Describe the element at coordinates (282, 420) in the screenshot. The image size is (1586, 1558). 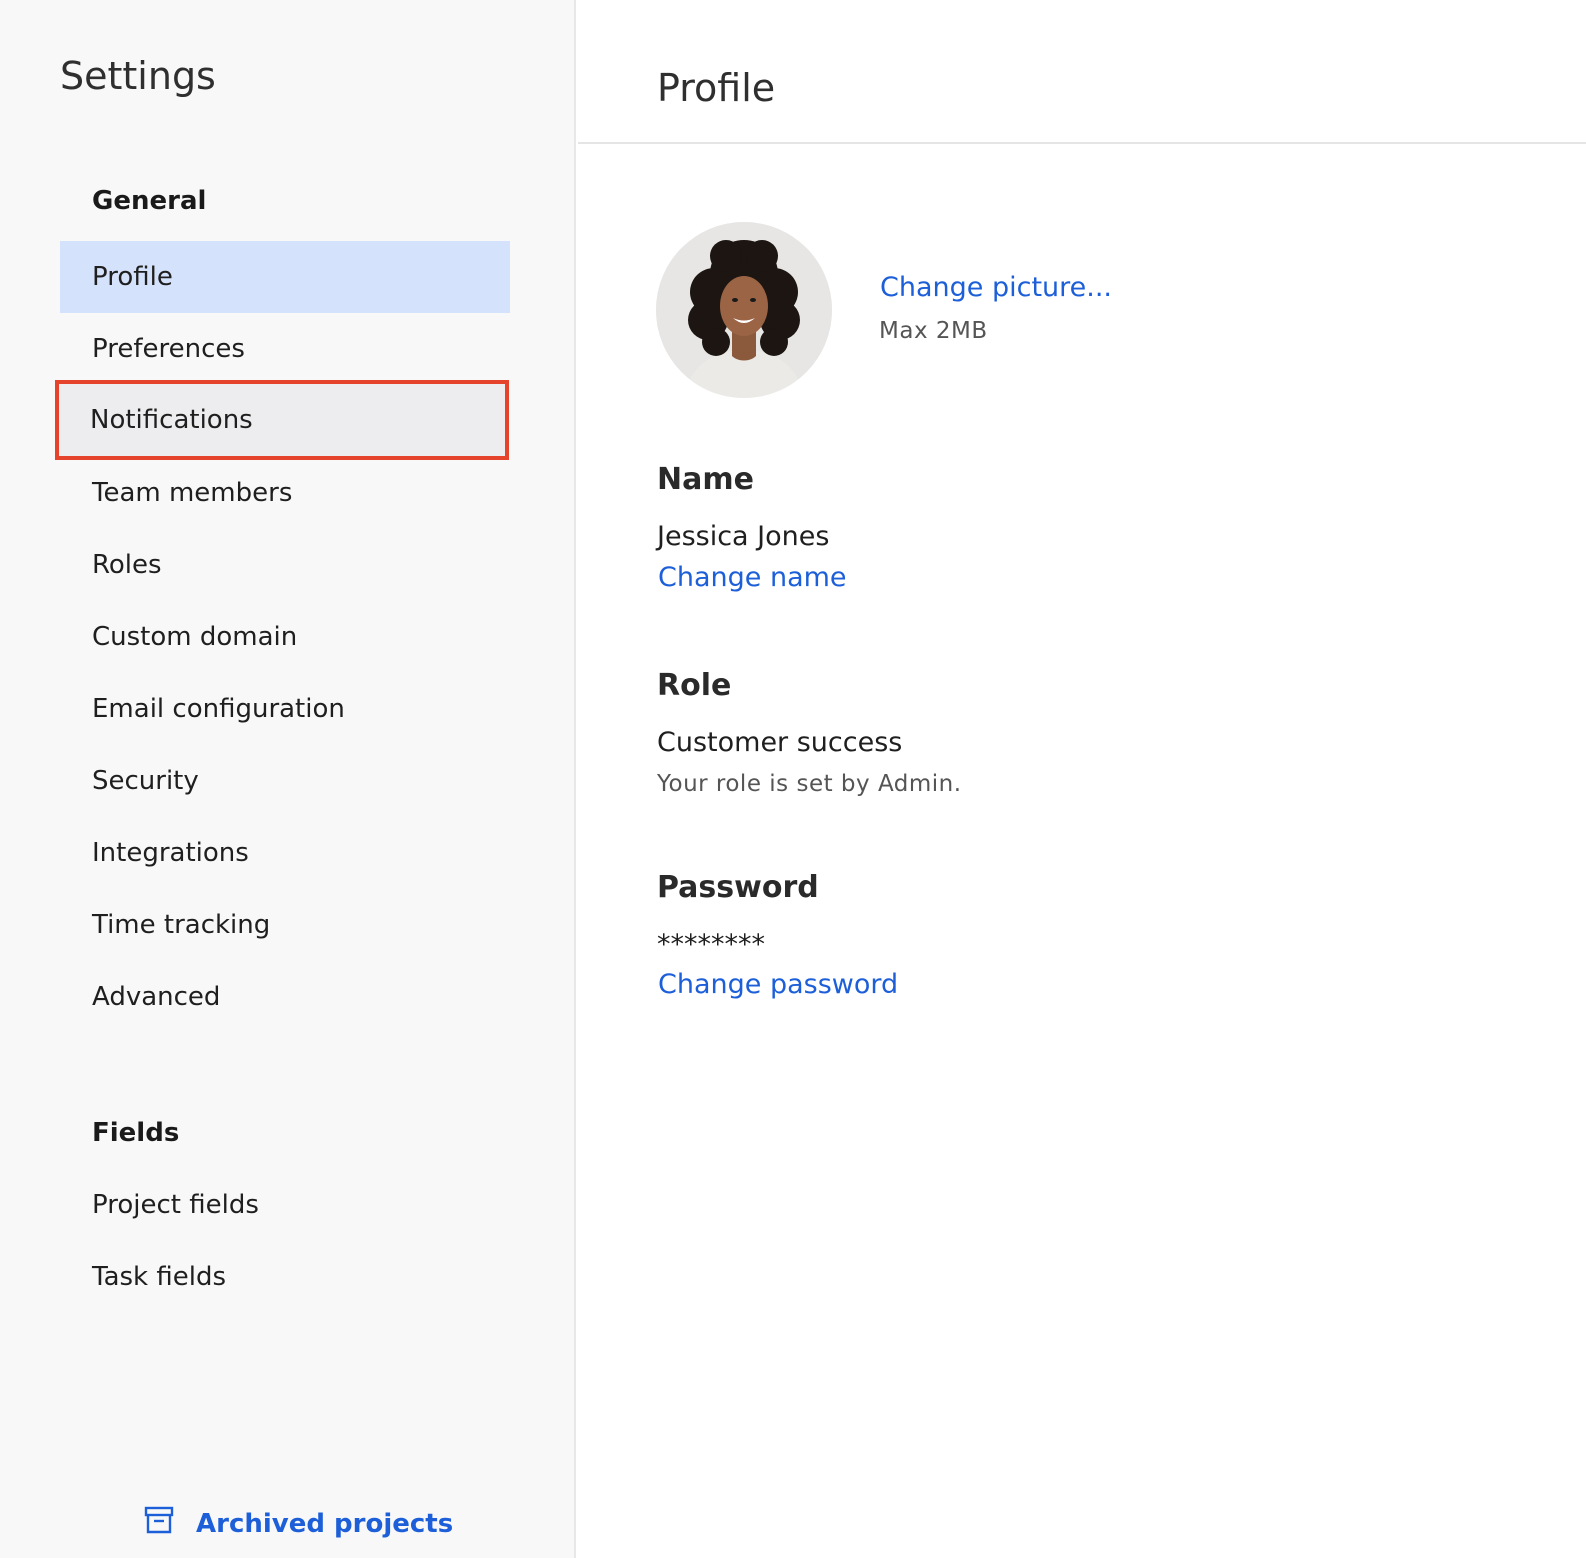
I see `sidebar-item-notifications: Notifications` at that location.